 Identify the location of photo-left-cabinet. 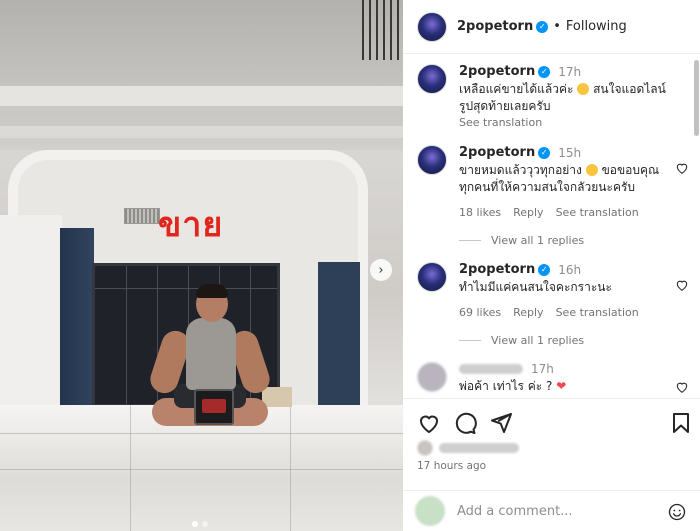
(77, 318).